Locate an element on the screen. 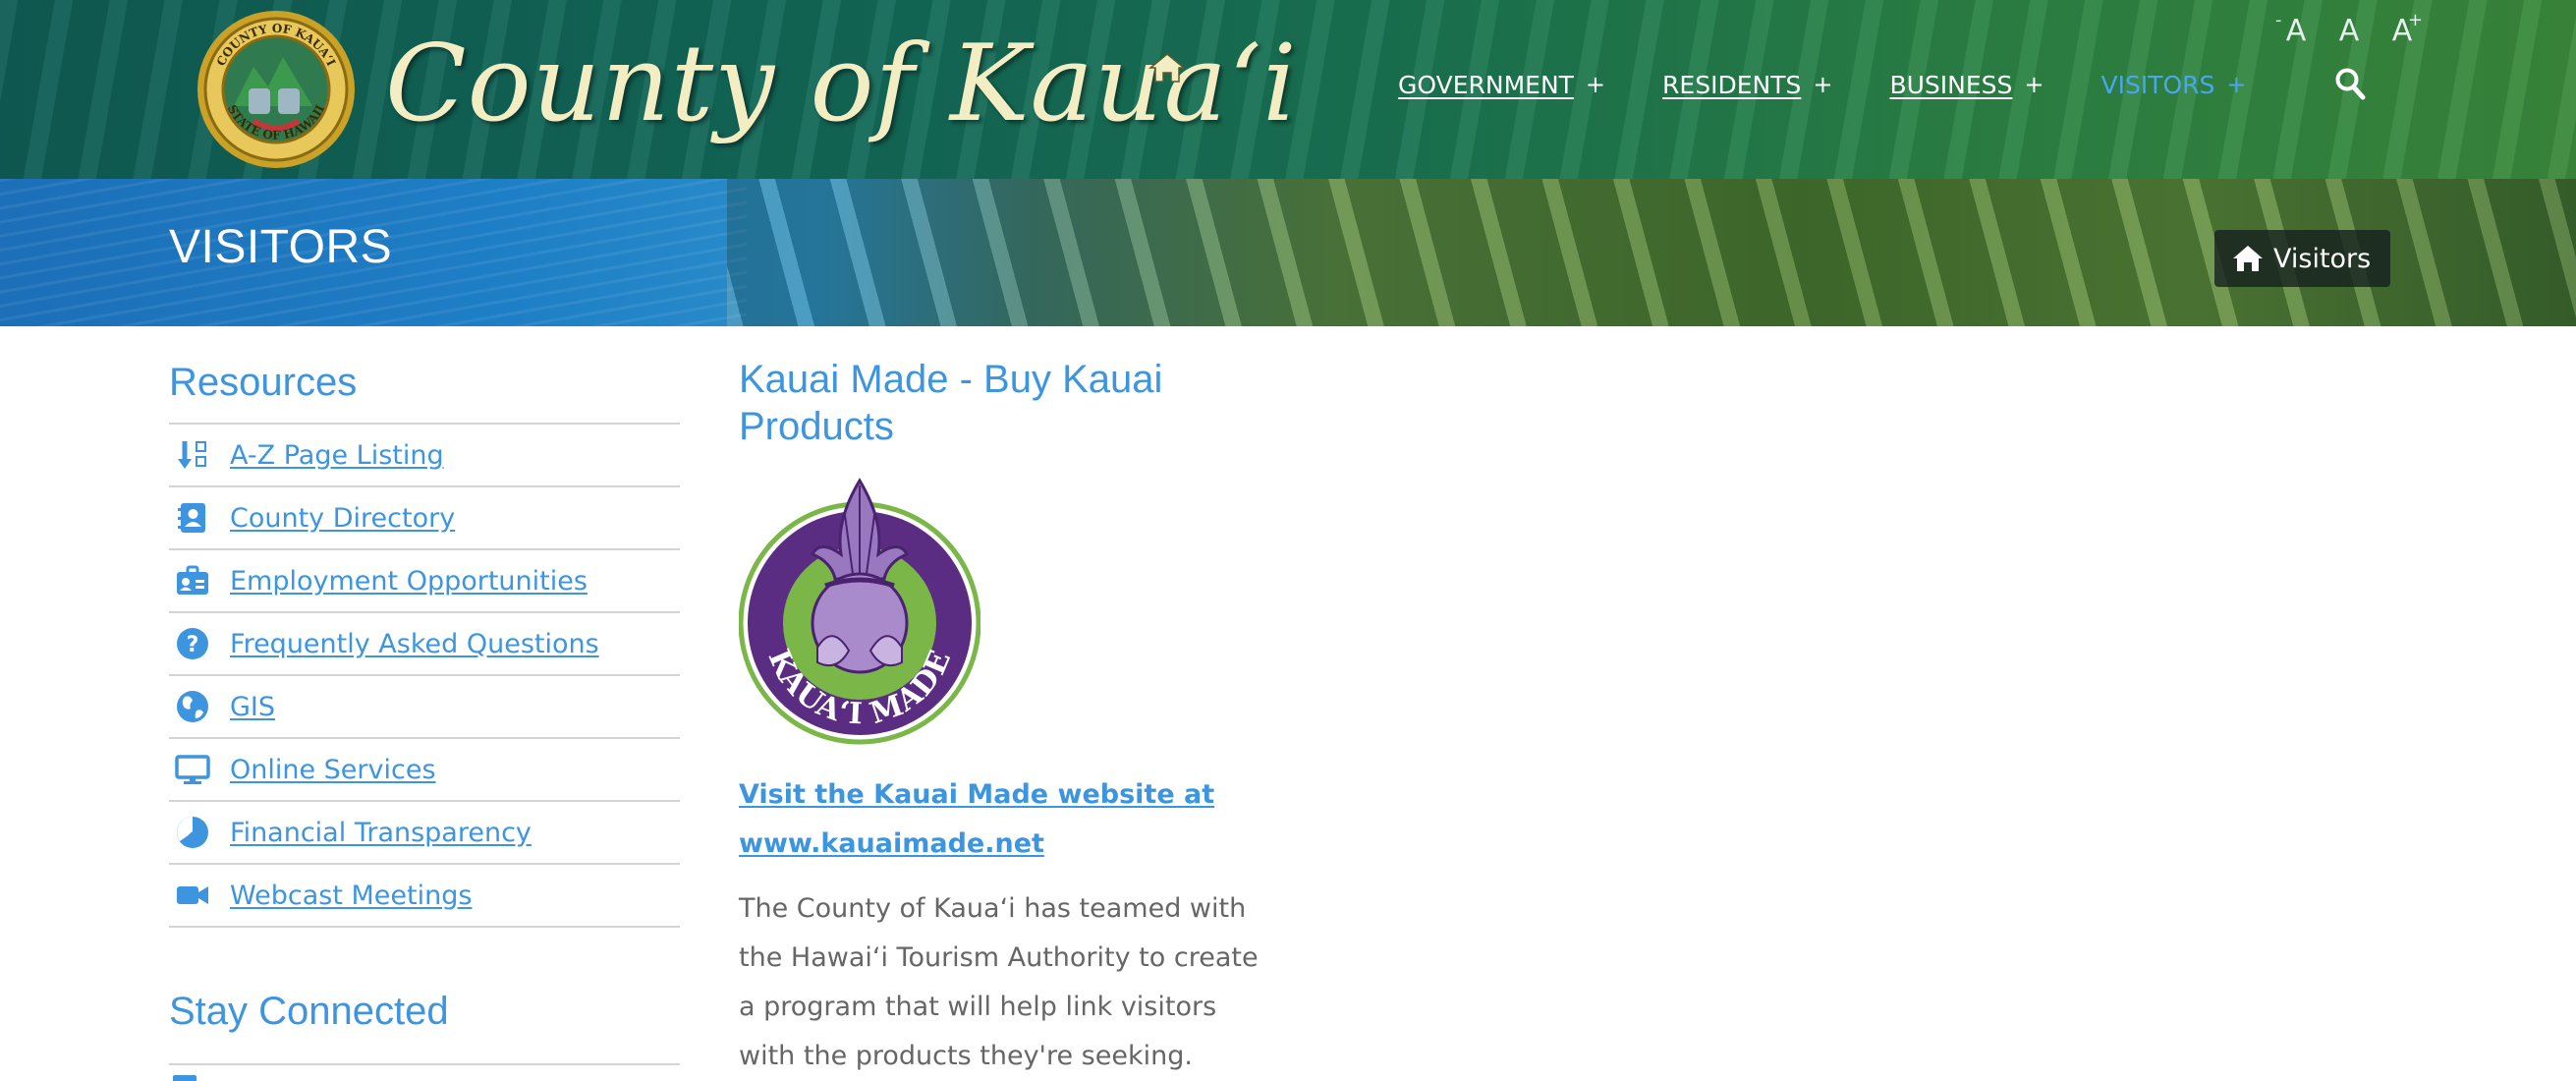  nav-visitors: VISITORS + is located at coordinates (2173, 85).